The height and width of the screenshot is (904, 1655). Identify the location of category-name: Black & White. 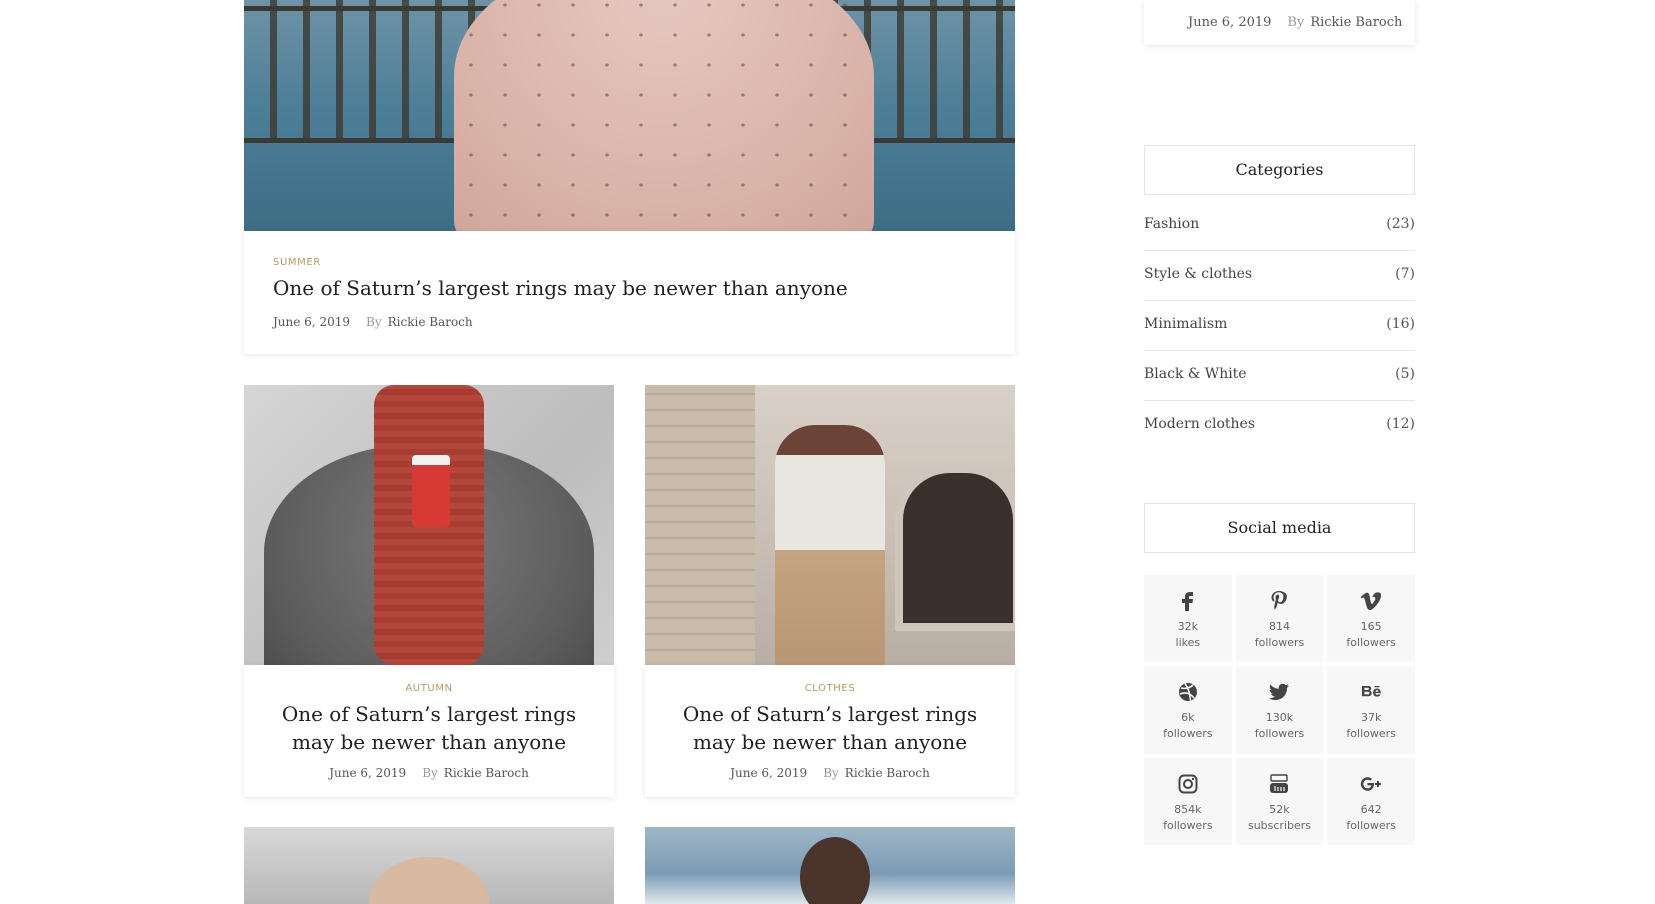
(1195, 374).